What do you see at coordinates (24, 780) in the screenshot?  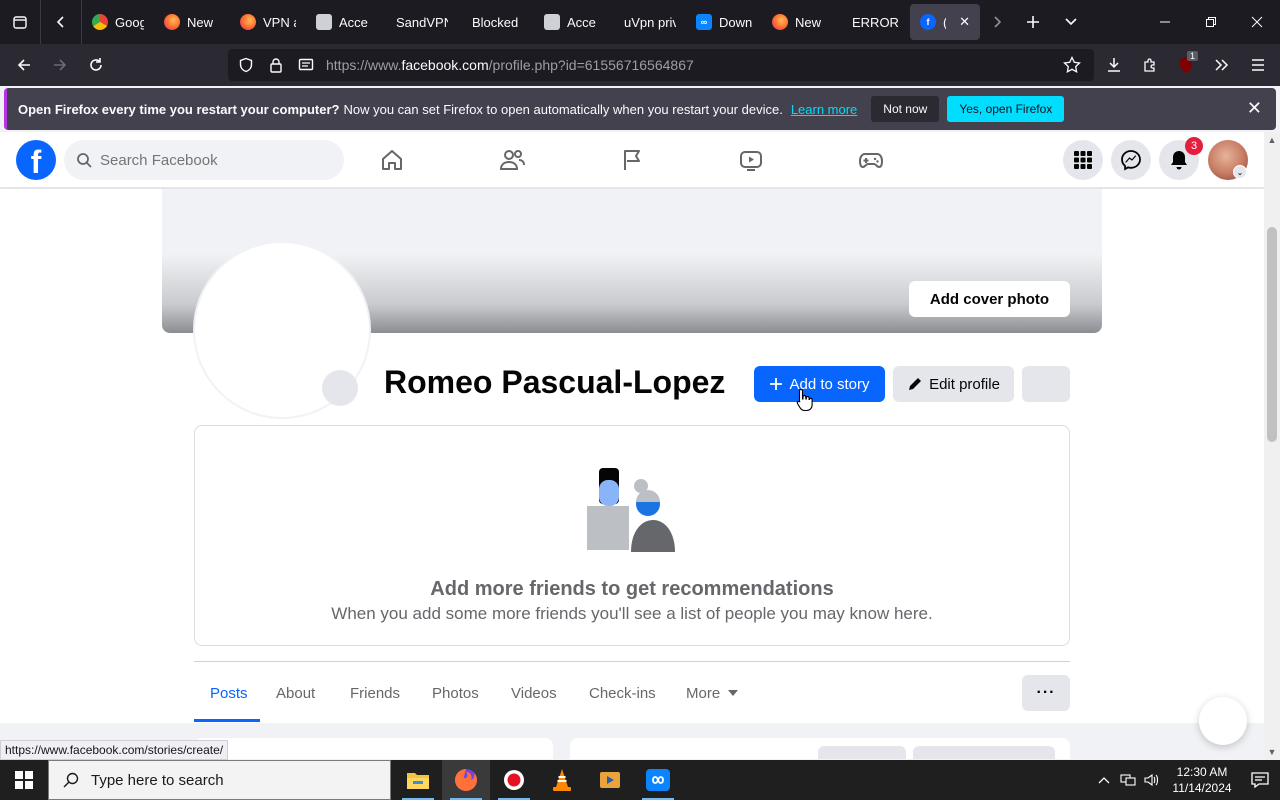 I see `start-button` at bounding box center [24, 780].